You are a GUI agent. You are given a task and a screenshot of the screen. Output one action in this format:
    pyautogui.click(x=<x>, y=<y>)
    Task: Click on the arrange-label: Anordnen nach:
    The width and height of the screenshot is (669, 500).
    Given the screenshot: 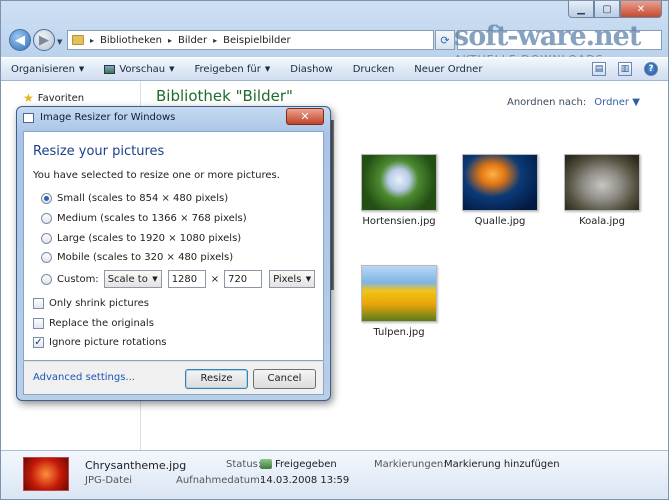 What is the action you would take?
    pyautogui.click(x=547, y=102)
    